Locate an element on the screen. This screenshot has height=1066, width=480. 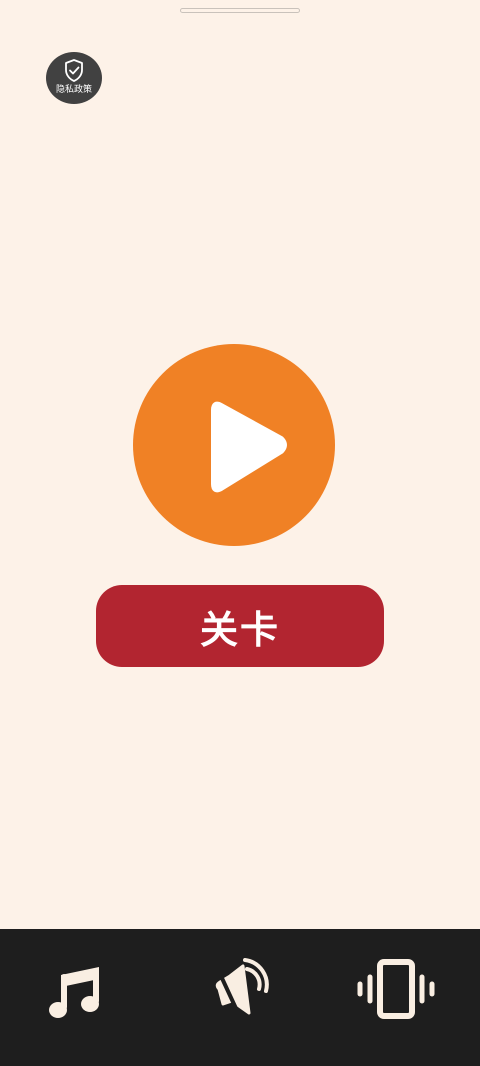
level-select-label: 关卡 is located at coordinates (239, 629).